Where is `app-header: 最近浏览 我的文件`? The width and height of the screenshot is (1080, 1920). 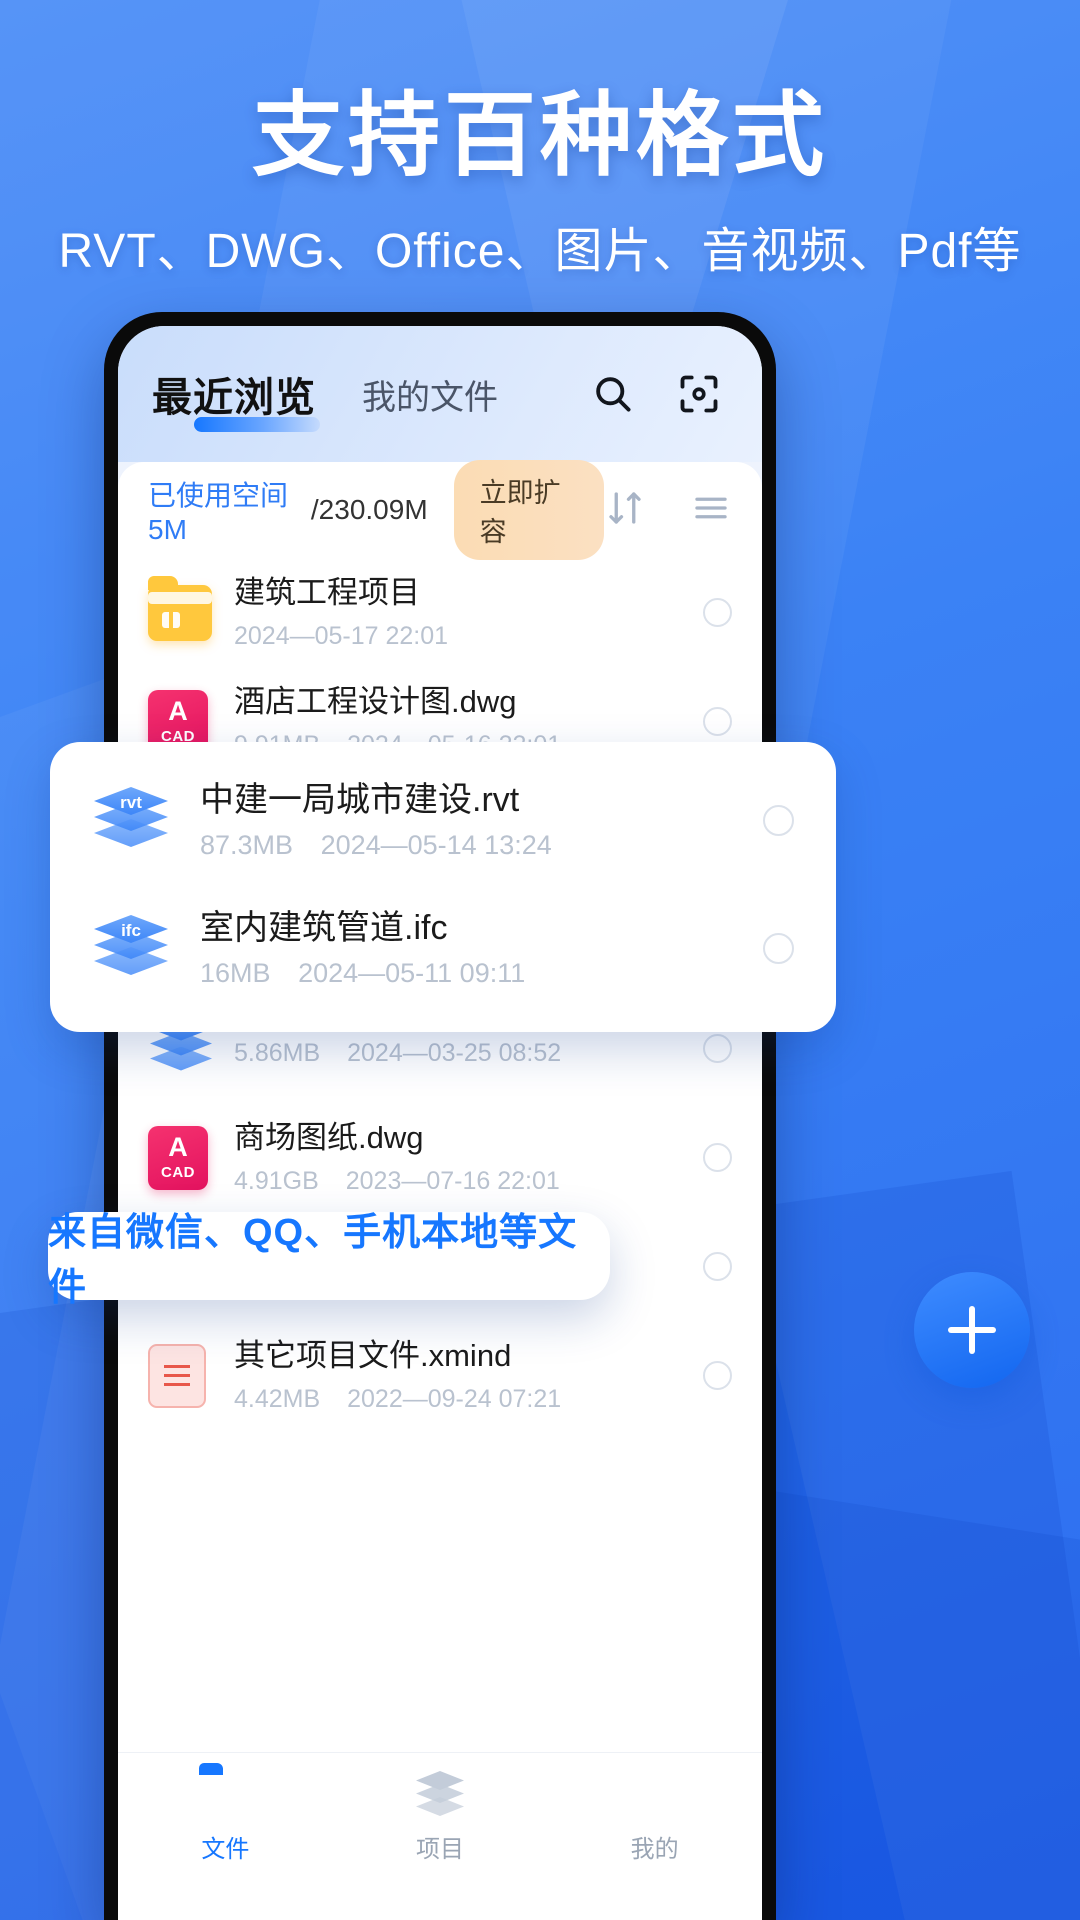 app-header: 最近浏览 我的文件 is located at coordinates (440, 394).